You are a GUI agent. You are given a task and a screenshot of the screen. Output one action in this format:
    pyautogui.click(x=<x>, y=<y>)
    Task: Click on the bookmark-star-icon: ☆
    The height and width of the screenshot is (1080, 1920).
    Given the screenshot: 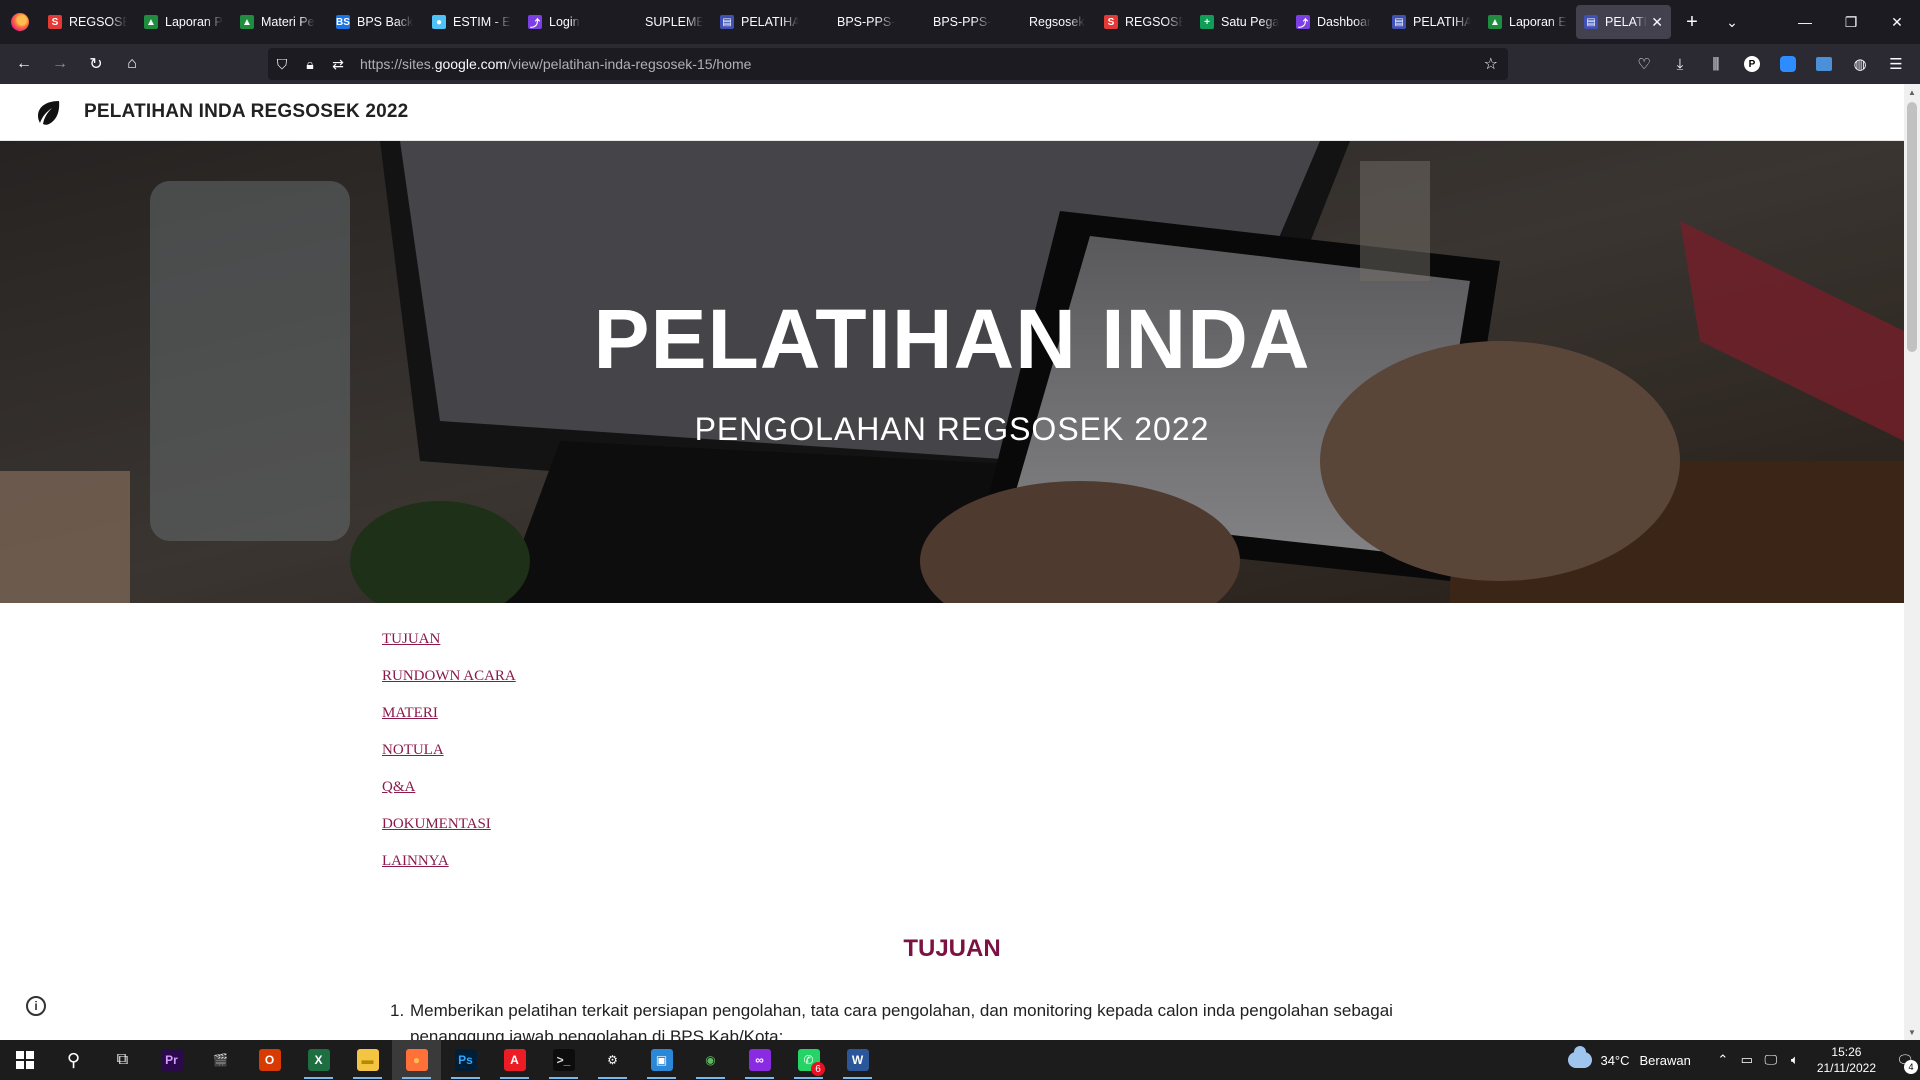 What is the action you would take?
    pyautogui.click(x=1491, y=64)
    